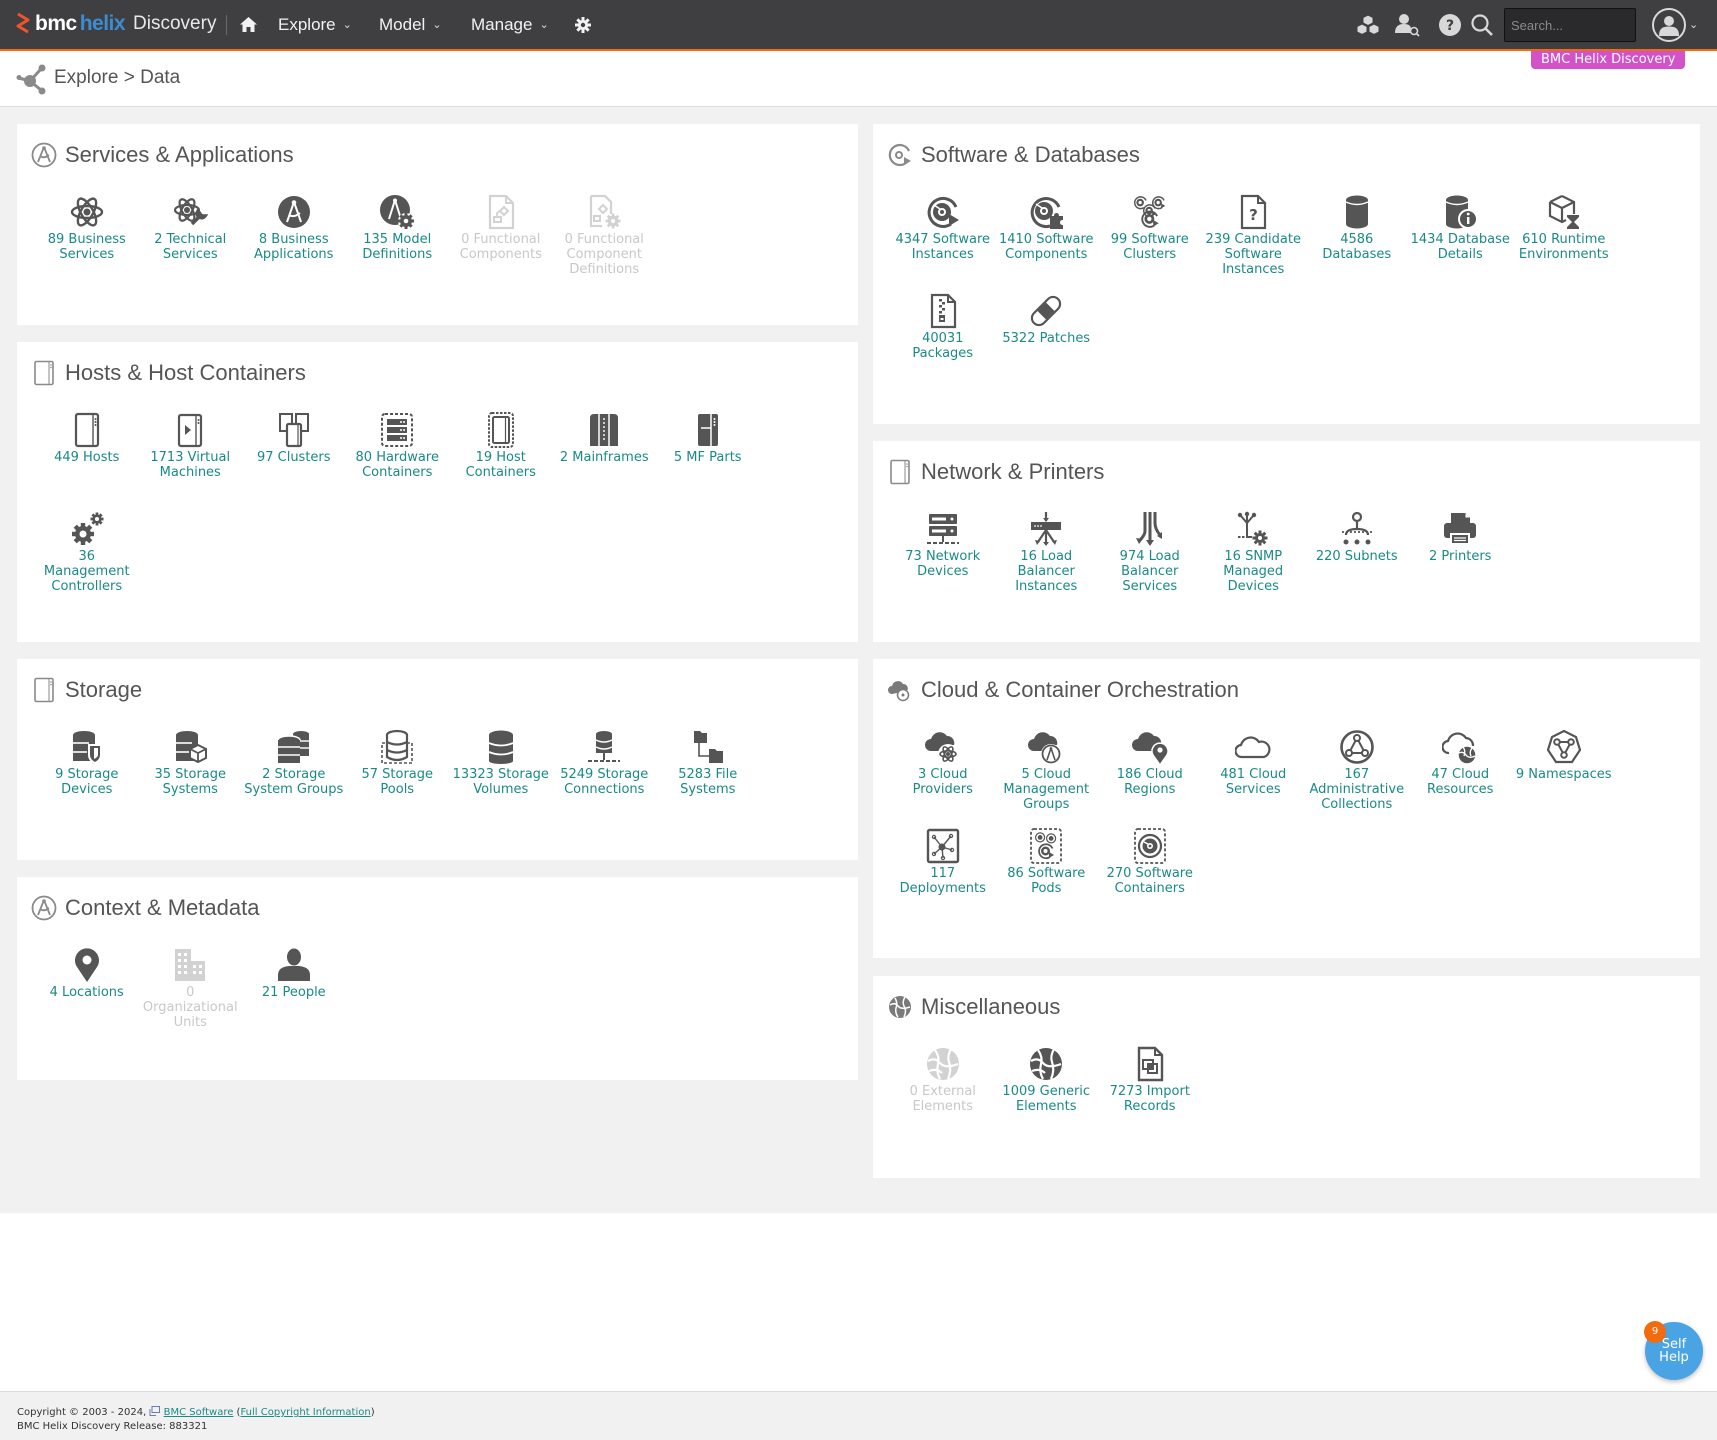  Describe the element at coordinates (1030, 154) in the screenshot. I see `panel-title-text: Software & Databases` at that location.